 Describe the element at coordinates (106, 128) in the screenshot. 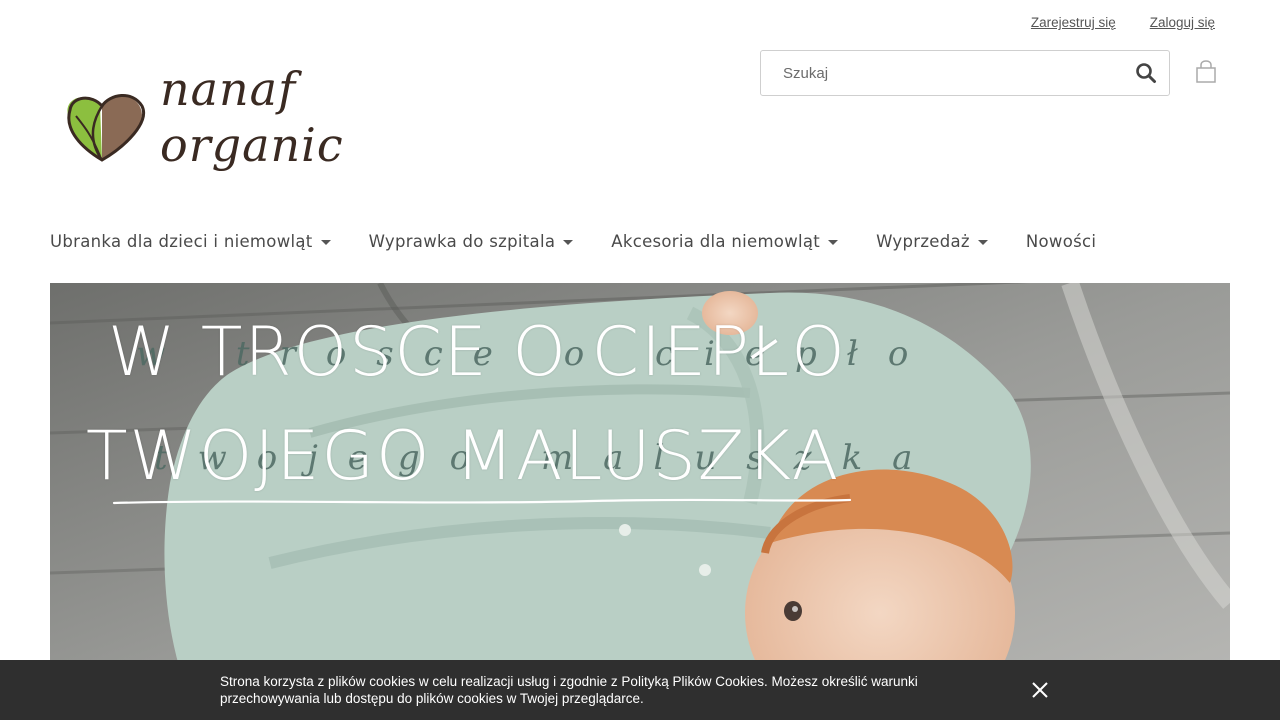

I see `heart-leaf-logo-icon` at that location.